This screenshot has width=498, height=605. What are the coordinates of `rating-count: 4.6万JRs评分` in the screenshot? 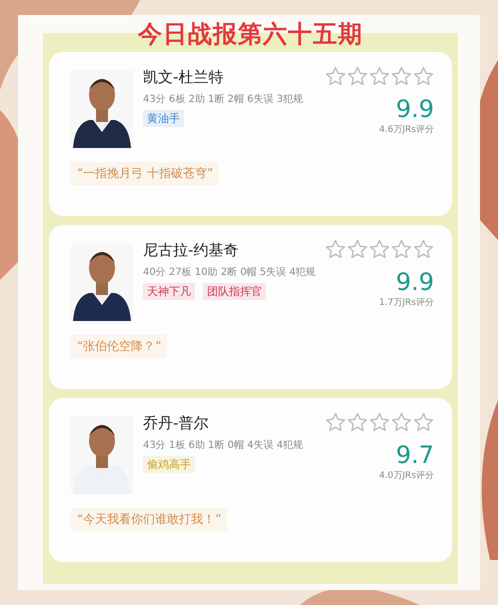 It's located at (406, 130).